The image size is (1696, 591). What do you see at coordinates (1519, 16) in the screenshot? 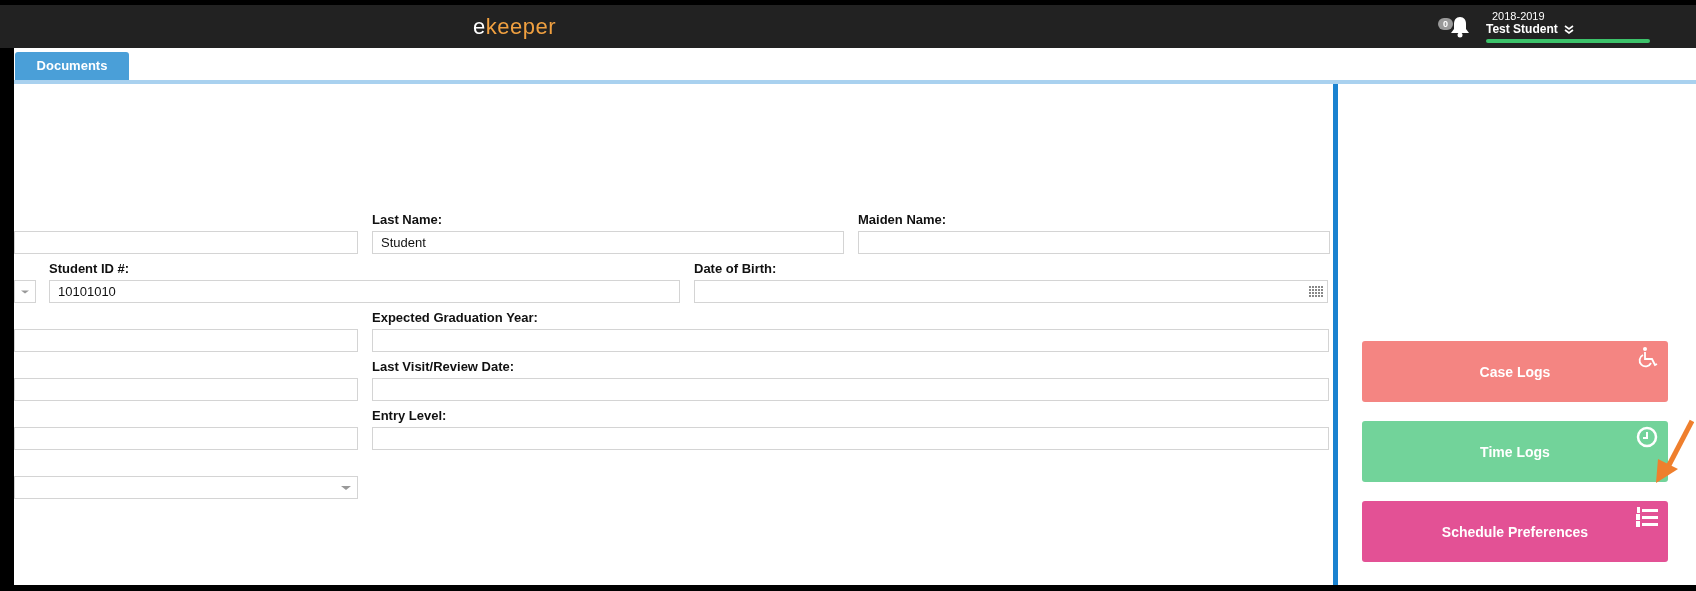
I see `school-year: 2018-2019` at bounding box center [1519, 16].